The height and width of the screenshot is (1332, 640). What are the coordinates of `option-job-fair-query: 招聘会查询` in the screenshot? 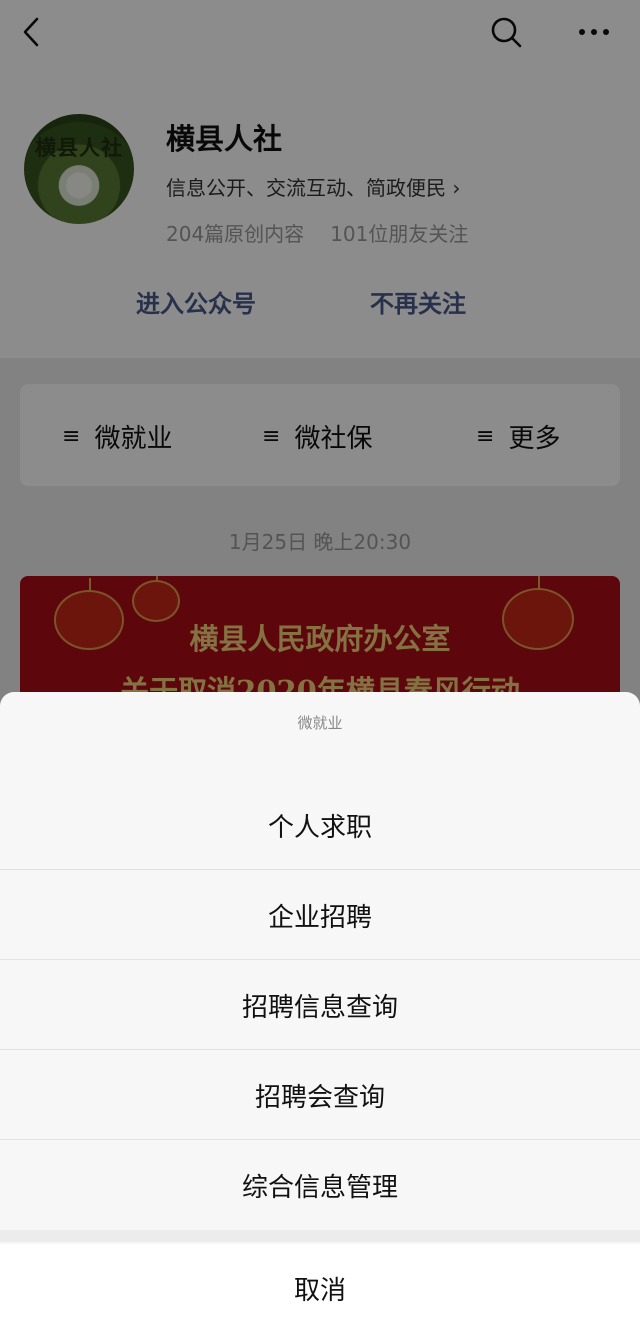 It's located at (320, 1095).